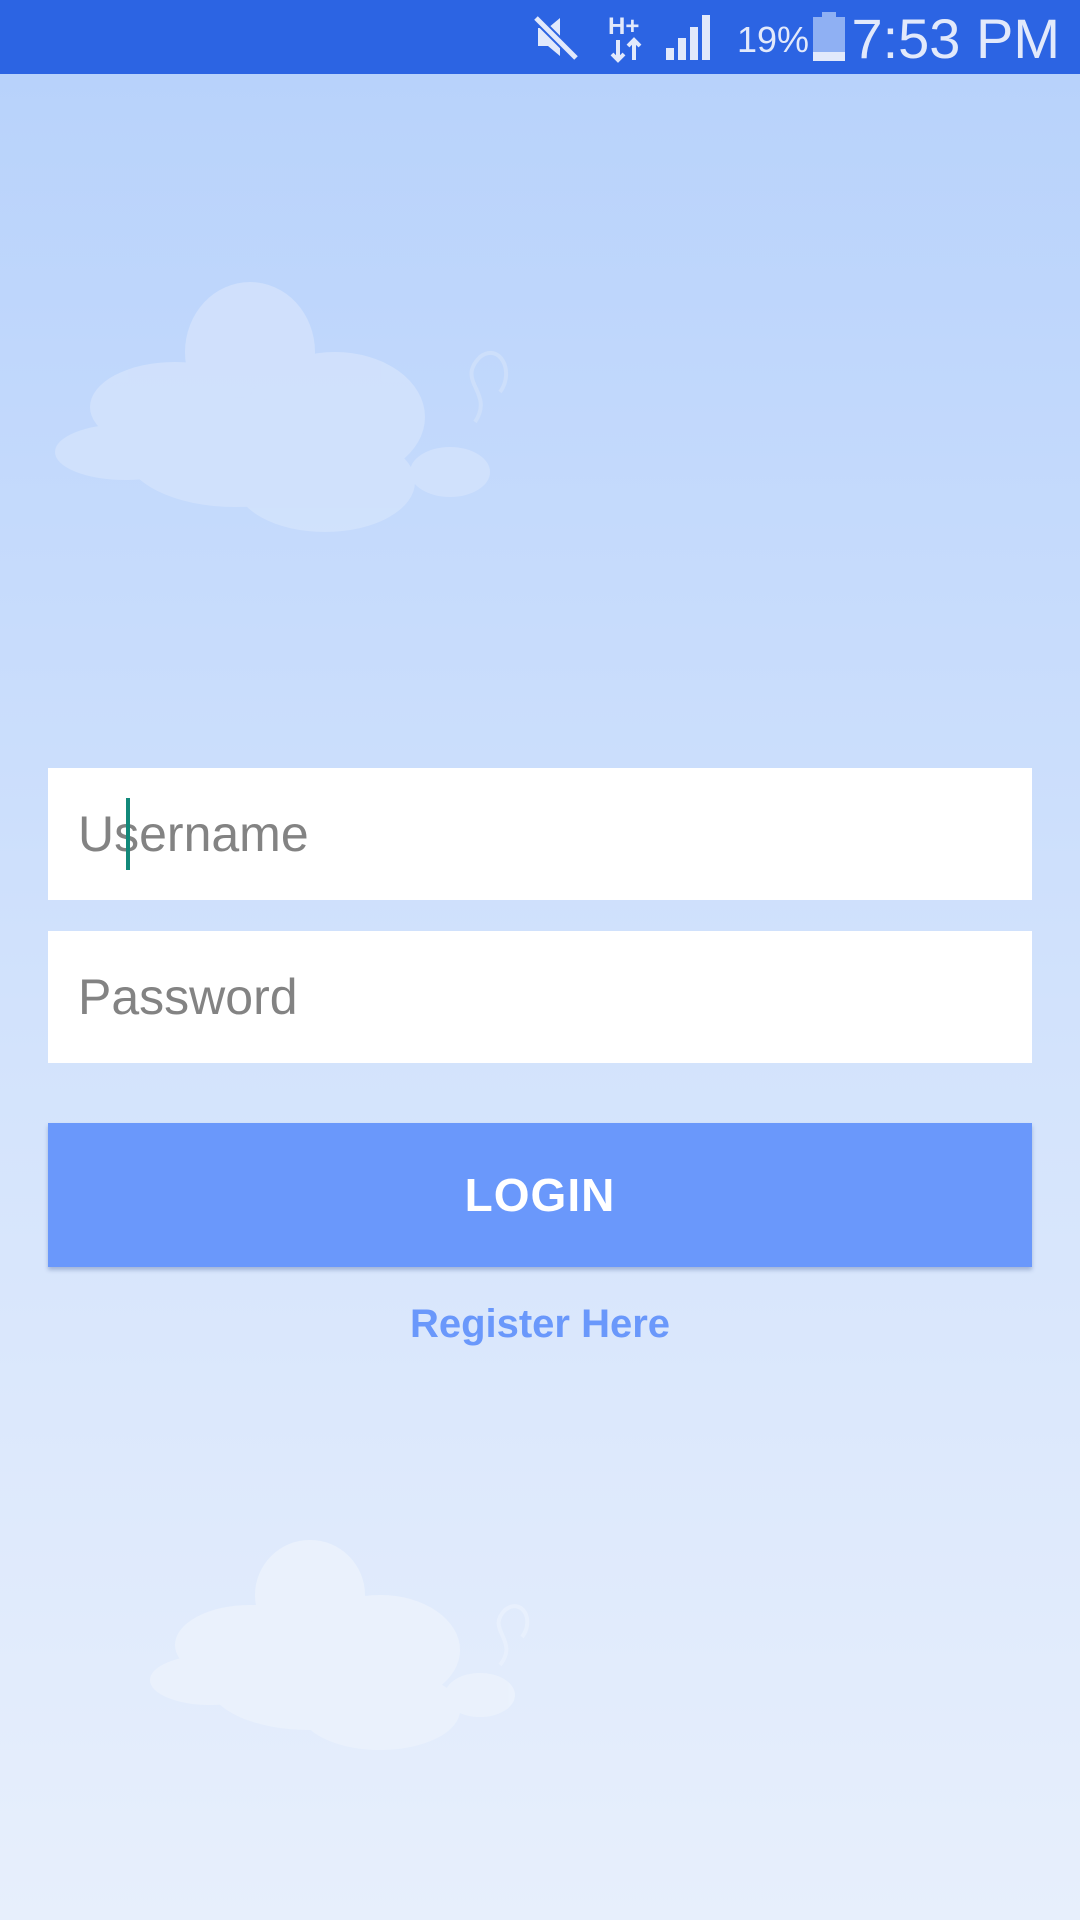 The height and width of the screenshot is (1920, 1080). Describe the element at coordinates (556, 38) in the screenshot. I see `mute-icon` at that location.